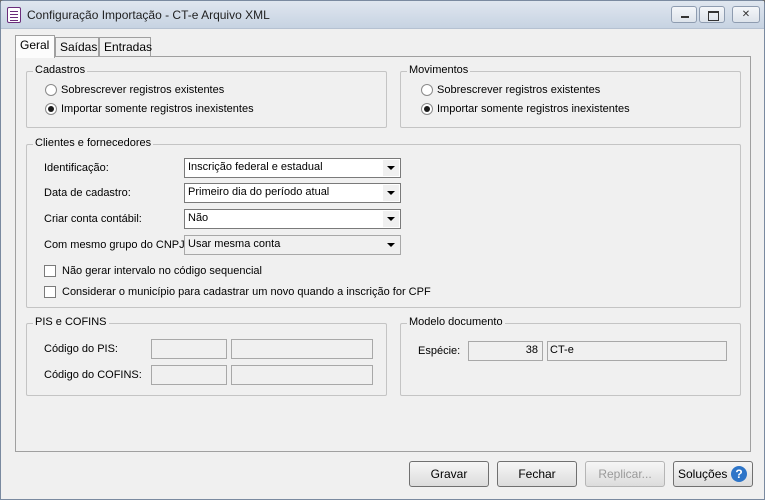 The image size is (765, 500). I want to click on minimize-button, so click(684, 14).